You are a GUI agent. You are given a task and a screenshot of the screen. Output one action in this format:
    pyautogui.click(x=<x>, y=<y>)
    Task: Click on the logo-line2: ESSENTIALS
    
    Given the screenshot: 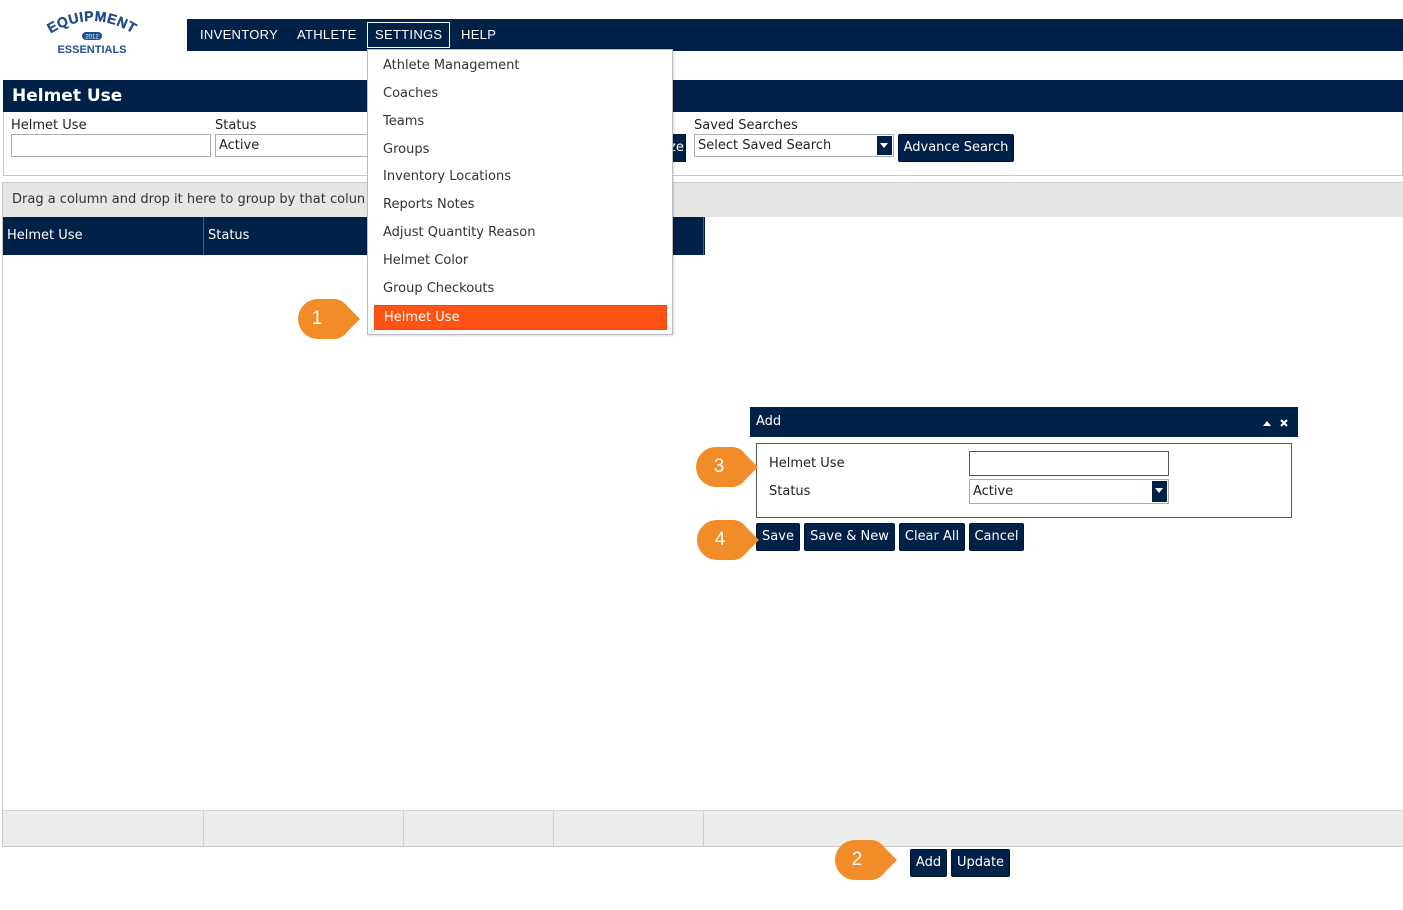 What is the action you would take?
    pyautogui.click(x=91, y=50)
    